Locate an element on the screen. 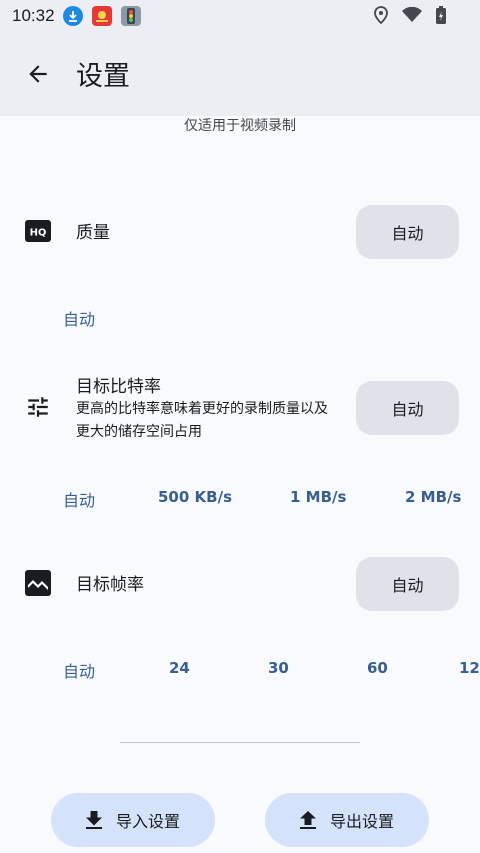 The height and width of the screenshot is (853, 480). bitrate-description: 更高的比特率意味着更好的录制质量以及更大的储存空间占用 is located at coordinates (202, 420).